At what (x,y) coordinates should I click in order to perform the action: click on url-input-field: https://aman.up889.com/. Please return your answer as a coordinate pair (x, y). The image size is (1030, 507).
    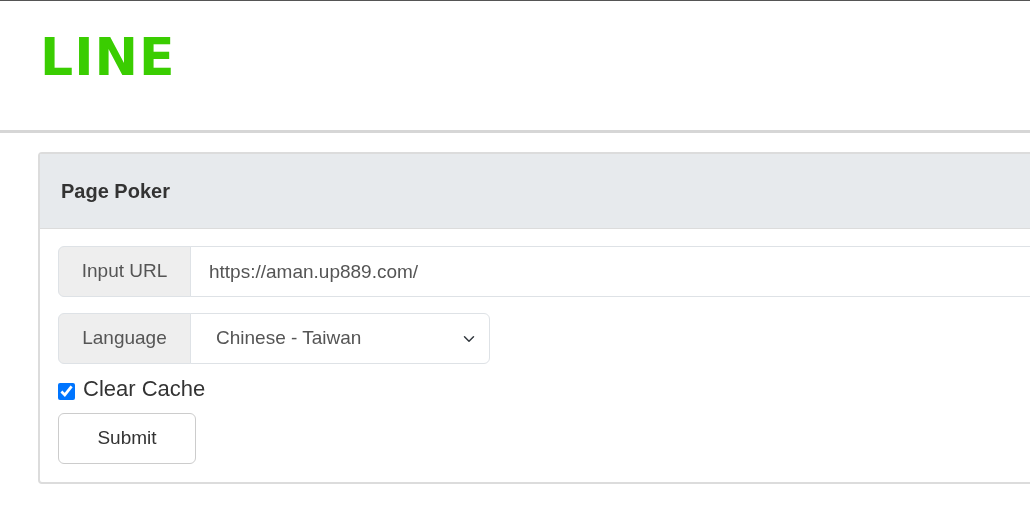
    Looking at the image, I should click on (610, 271).